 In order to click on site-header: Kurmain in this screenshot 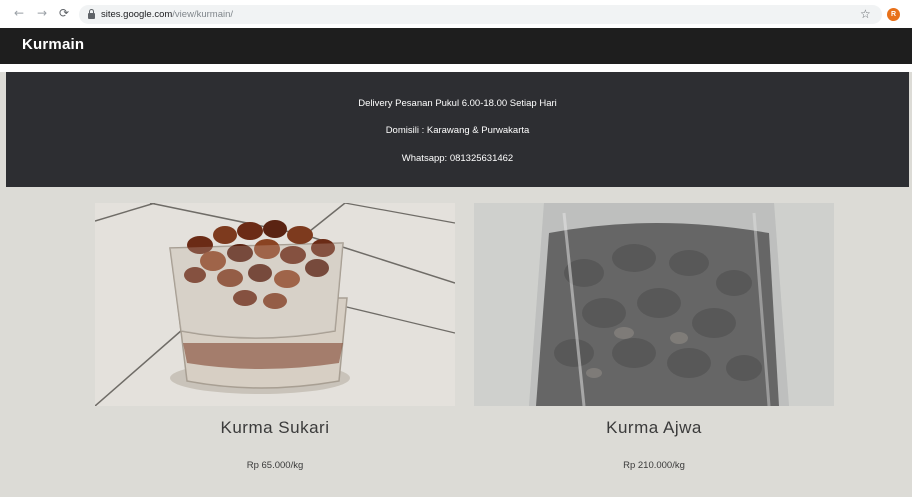, I will do `click(456, 46)`.